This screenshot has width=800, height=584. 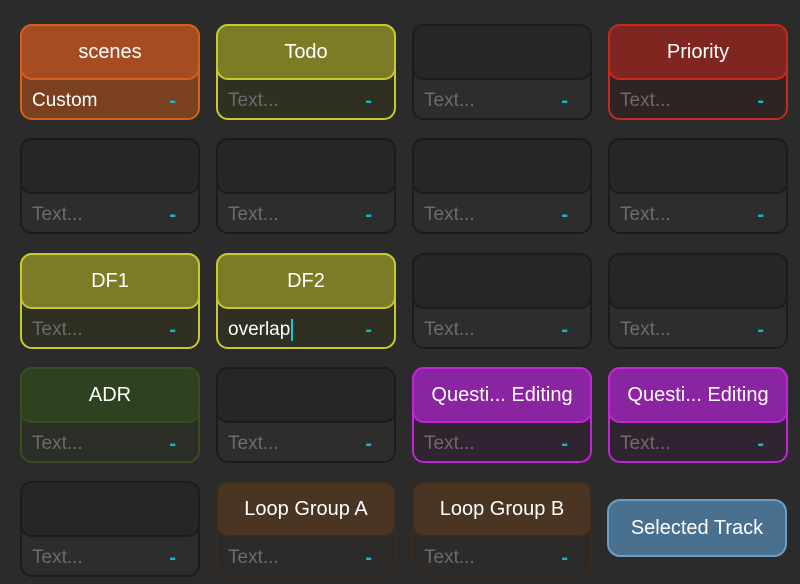 What do you see at coordinates (502, 509) in the screenshot?
I see `marker-name-button: Loop Group B` at bounding box center [502, 509].